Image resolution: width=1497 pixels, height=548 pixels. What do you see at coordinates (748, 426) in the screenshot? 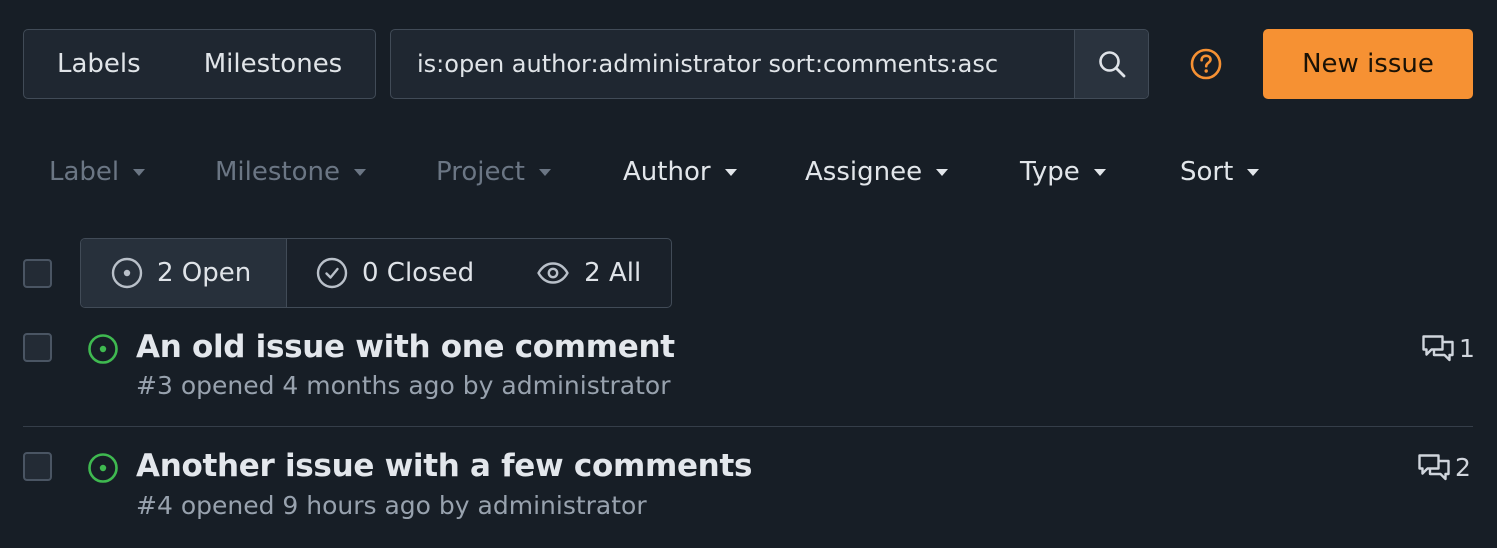
I see `row-divider` at bounding box center [748, 426].